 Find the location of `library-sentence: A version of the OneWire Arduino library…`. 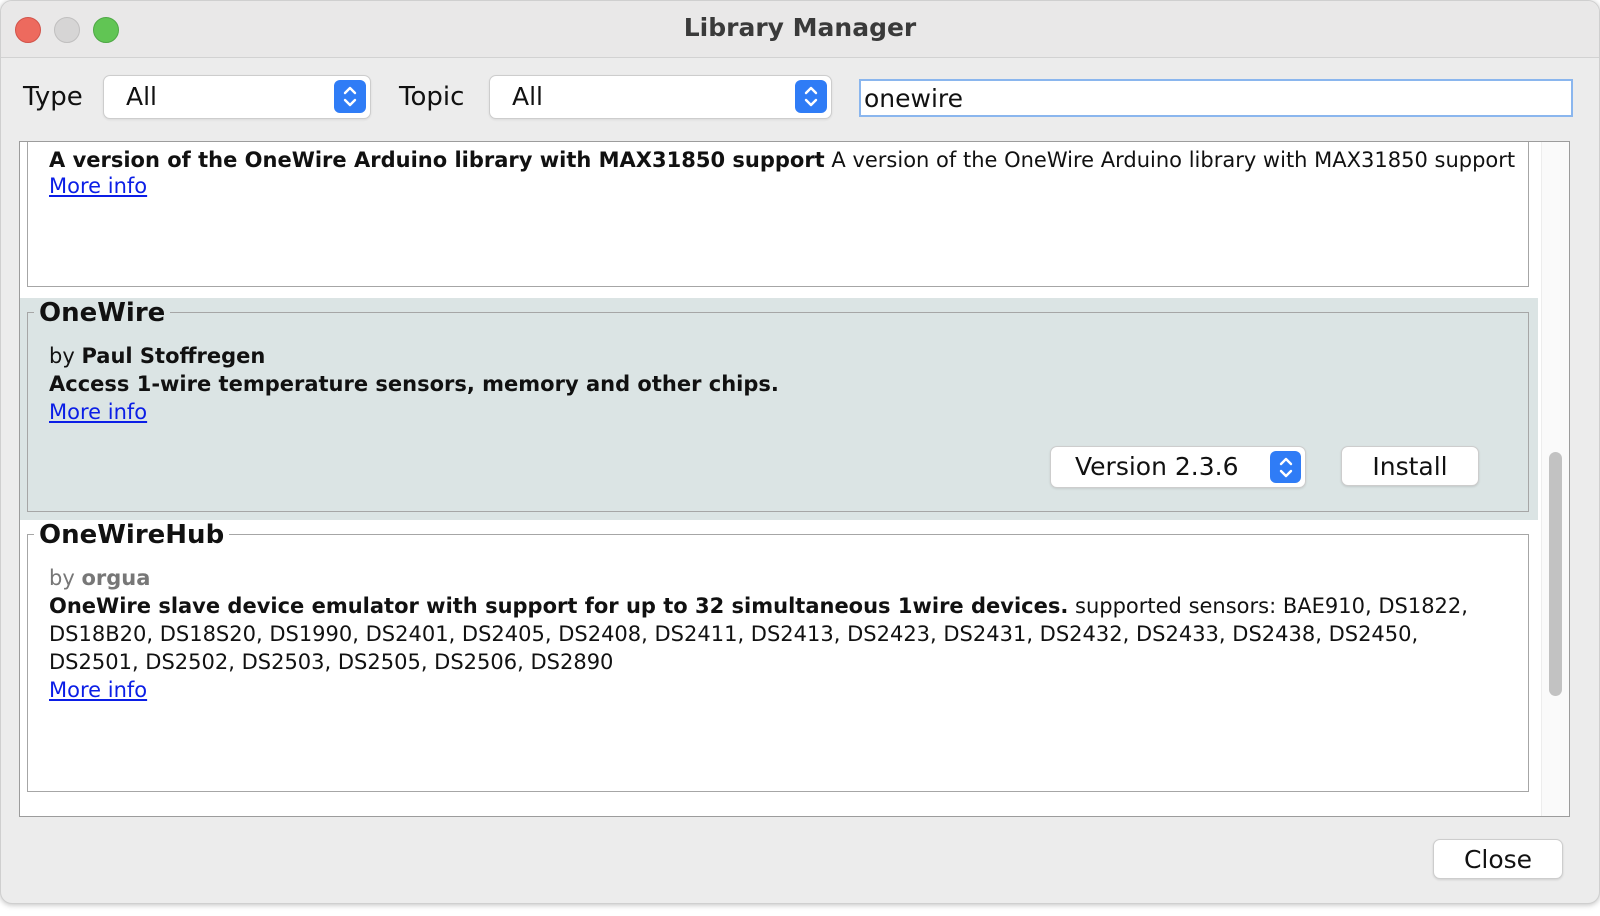

library-sentence: A version of the OneWire Arduino library… is located at coordinates (437, 160).